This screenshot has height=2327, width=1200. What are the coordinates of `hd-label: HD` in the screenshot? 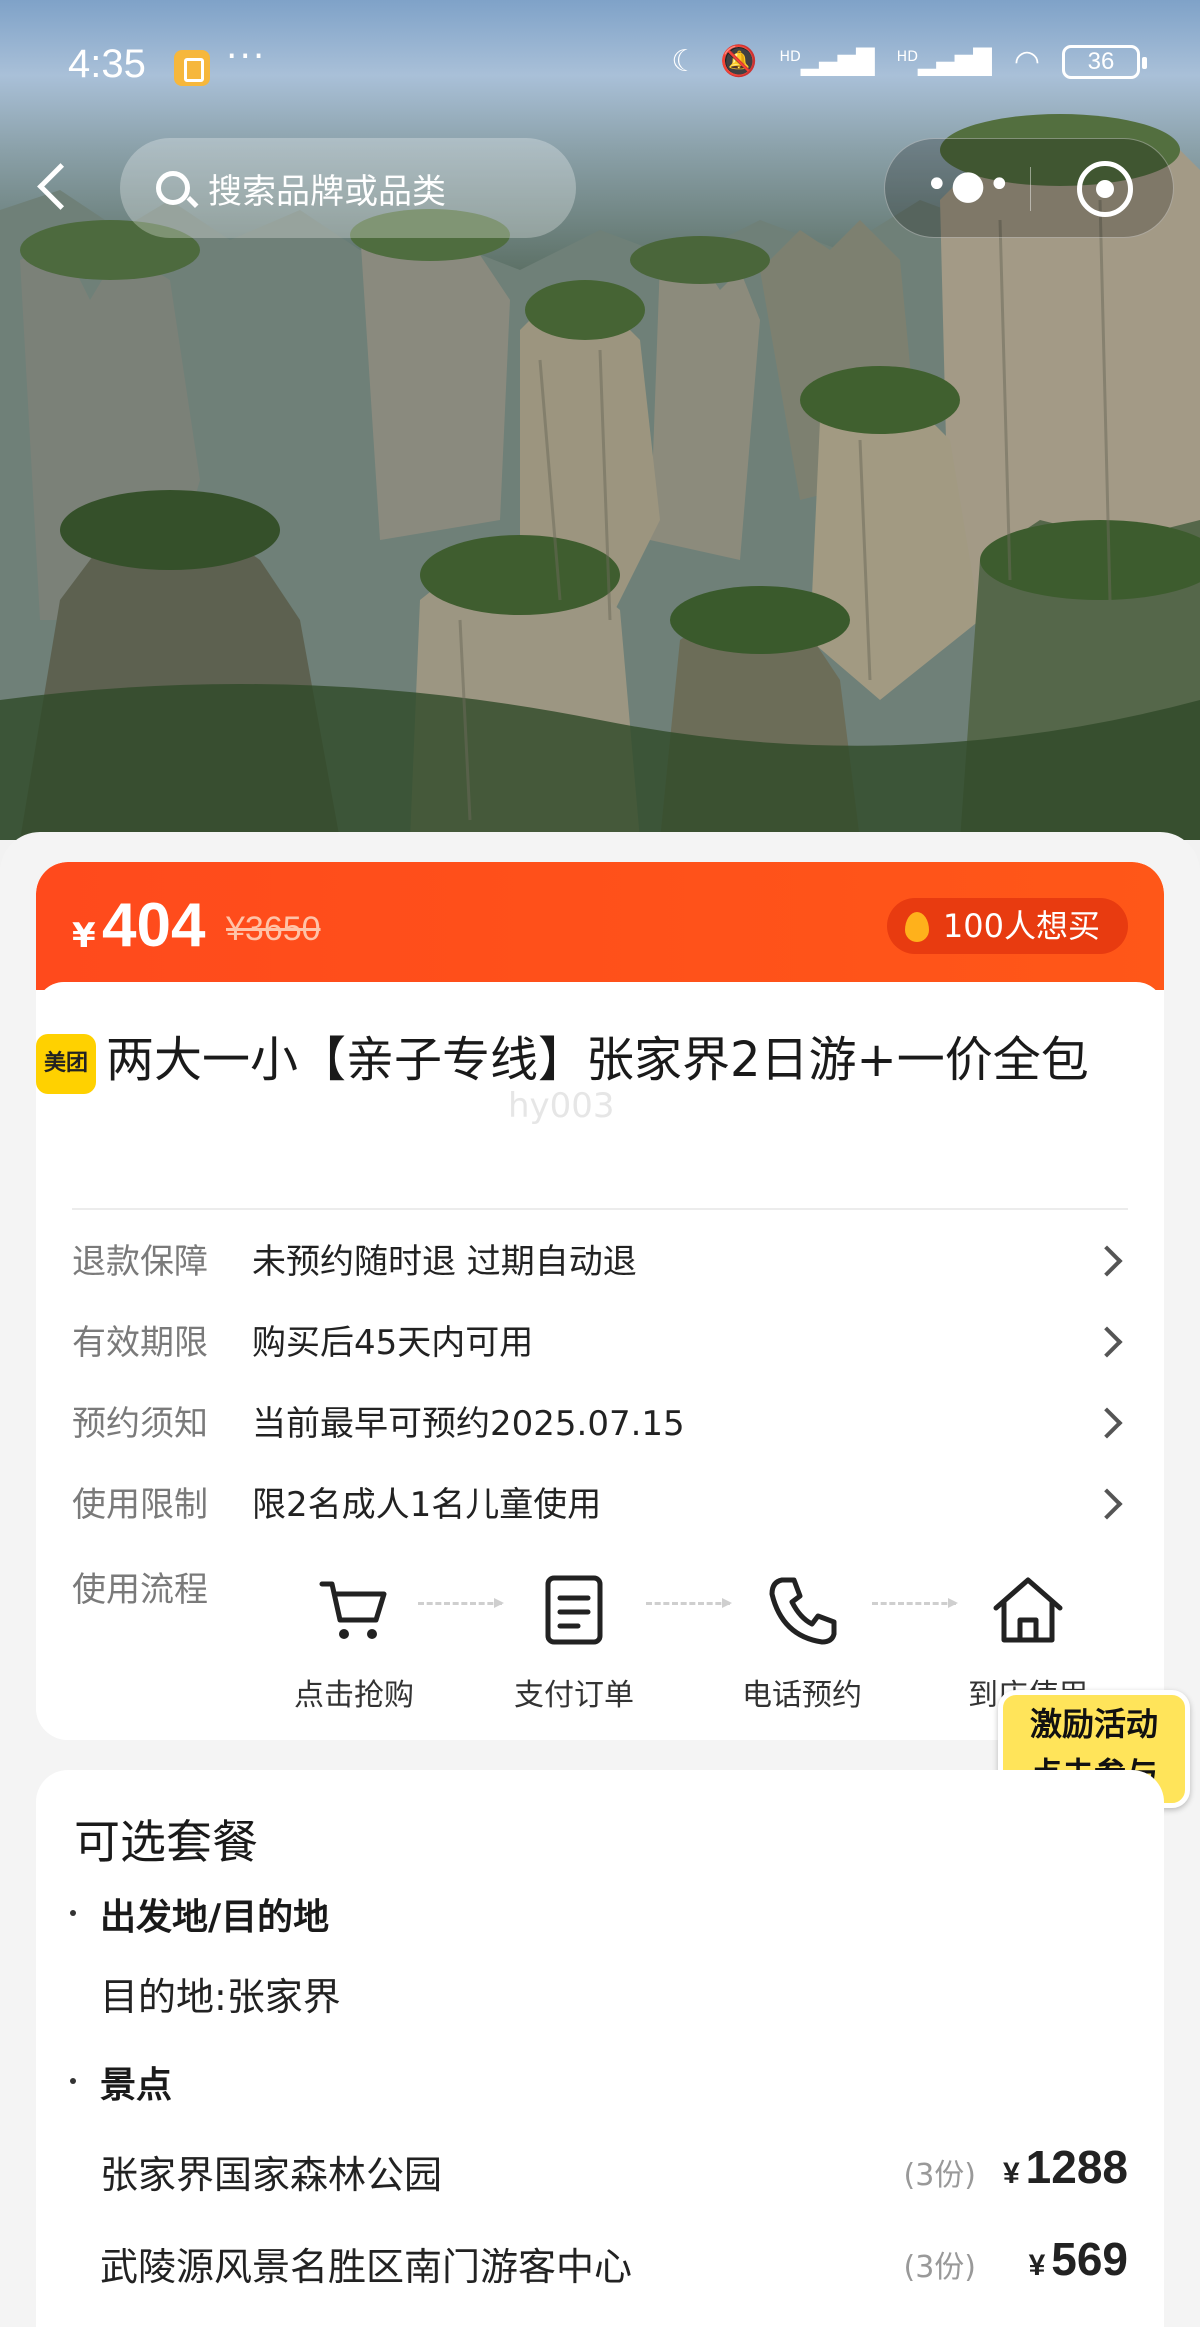 It's located at (790, 56).